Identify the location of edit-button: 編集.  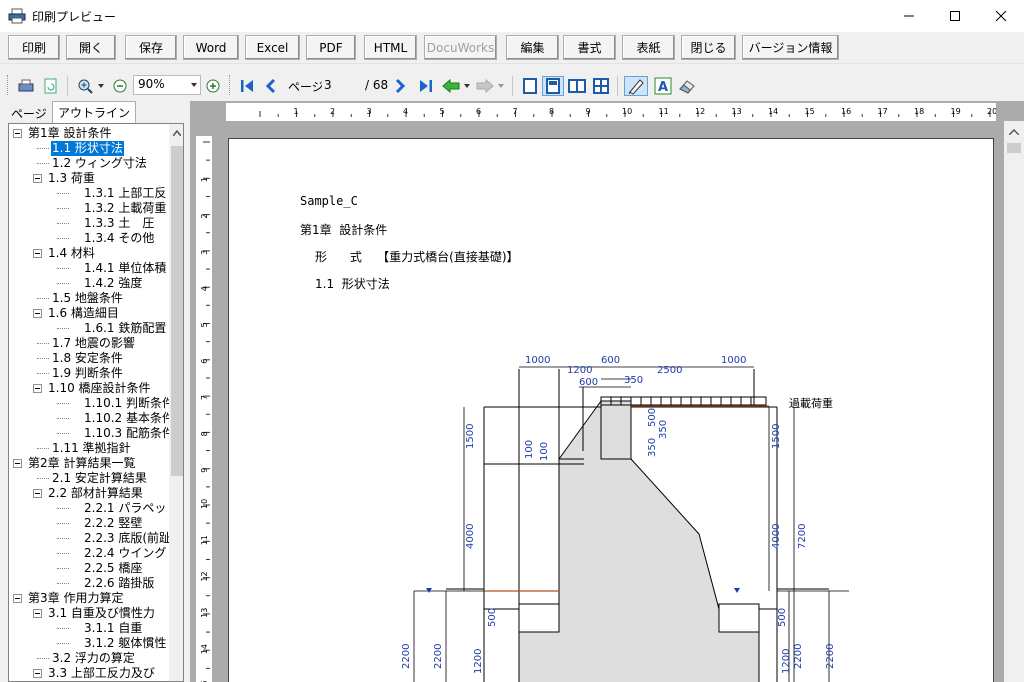
(532, 47).